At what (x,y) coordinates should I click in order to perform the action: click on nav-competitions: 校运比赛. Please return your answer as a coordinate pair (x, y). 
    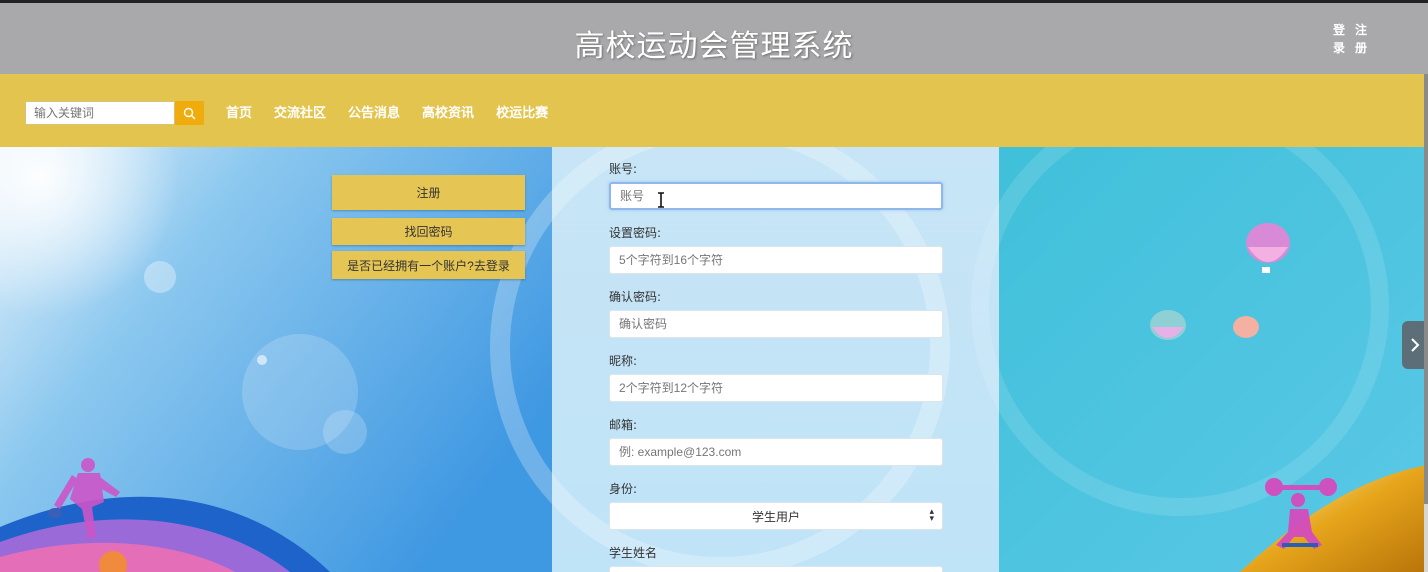
    Looking at the image, I should click on (522, 111).